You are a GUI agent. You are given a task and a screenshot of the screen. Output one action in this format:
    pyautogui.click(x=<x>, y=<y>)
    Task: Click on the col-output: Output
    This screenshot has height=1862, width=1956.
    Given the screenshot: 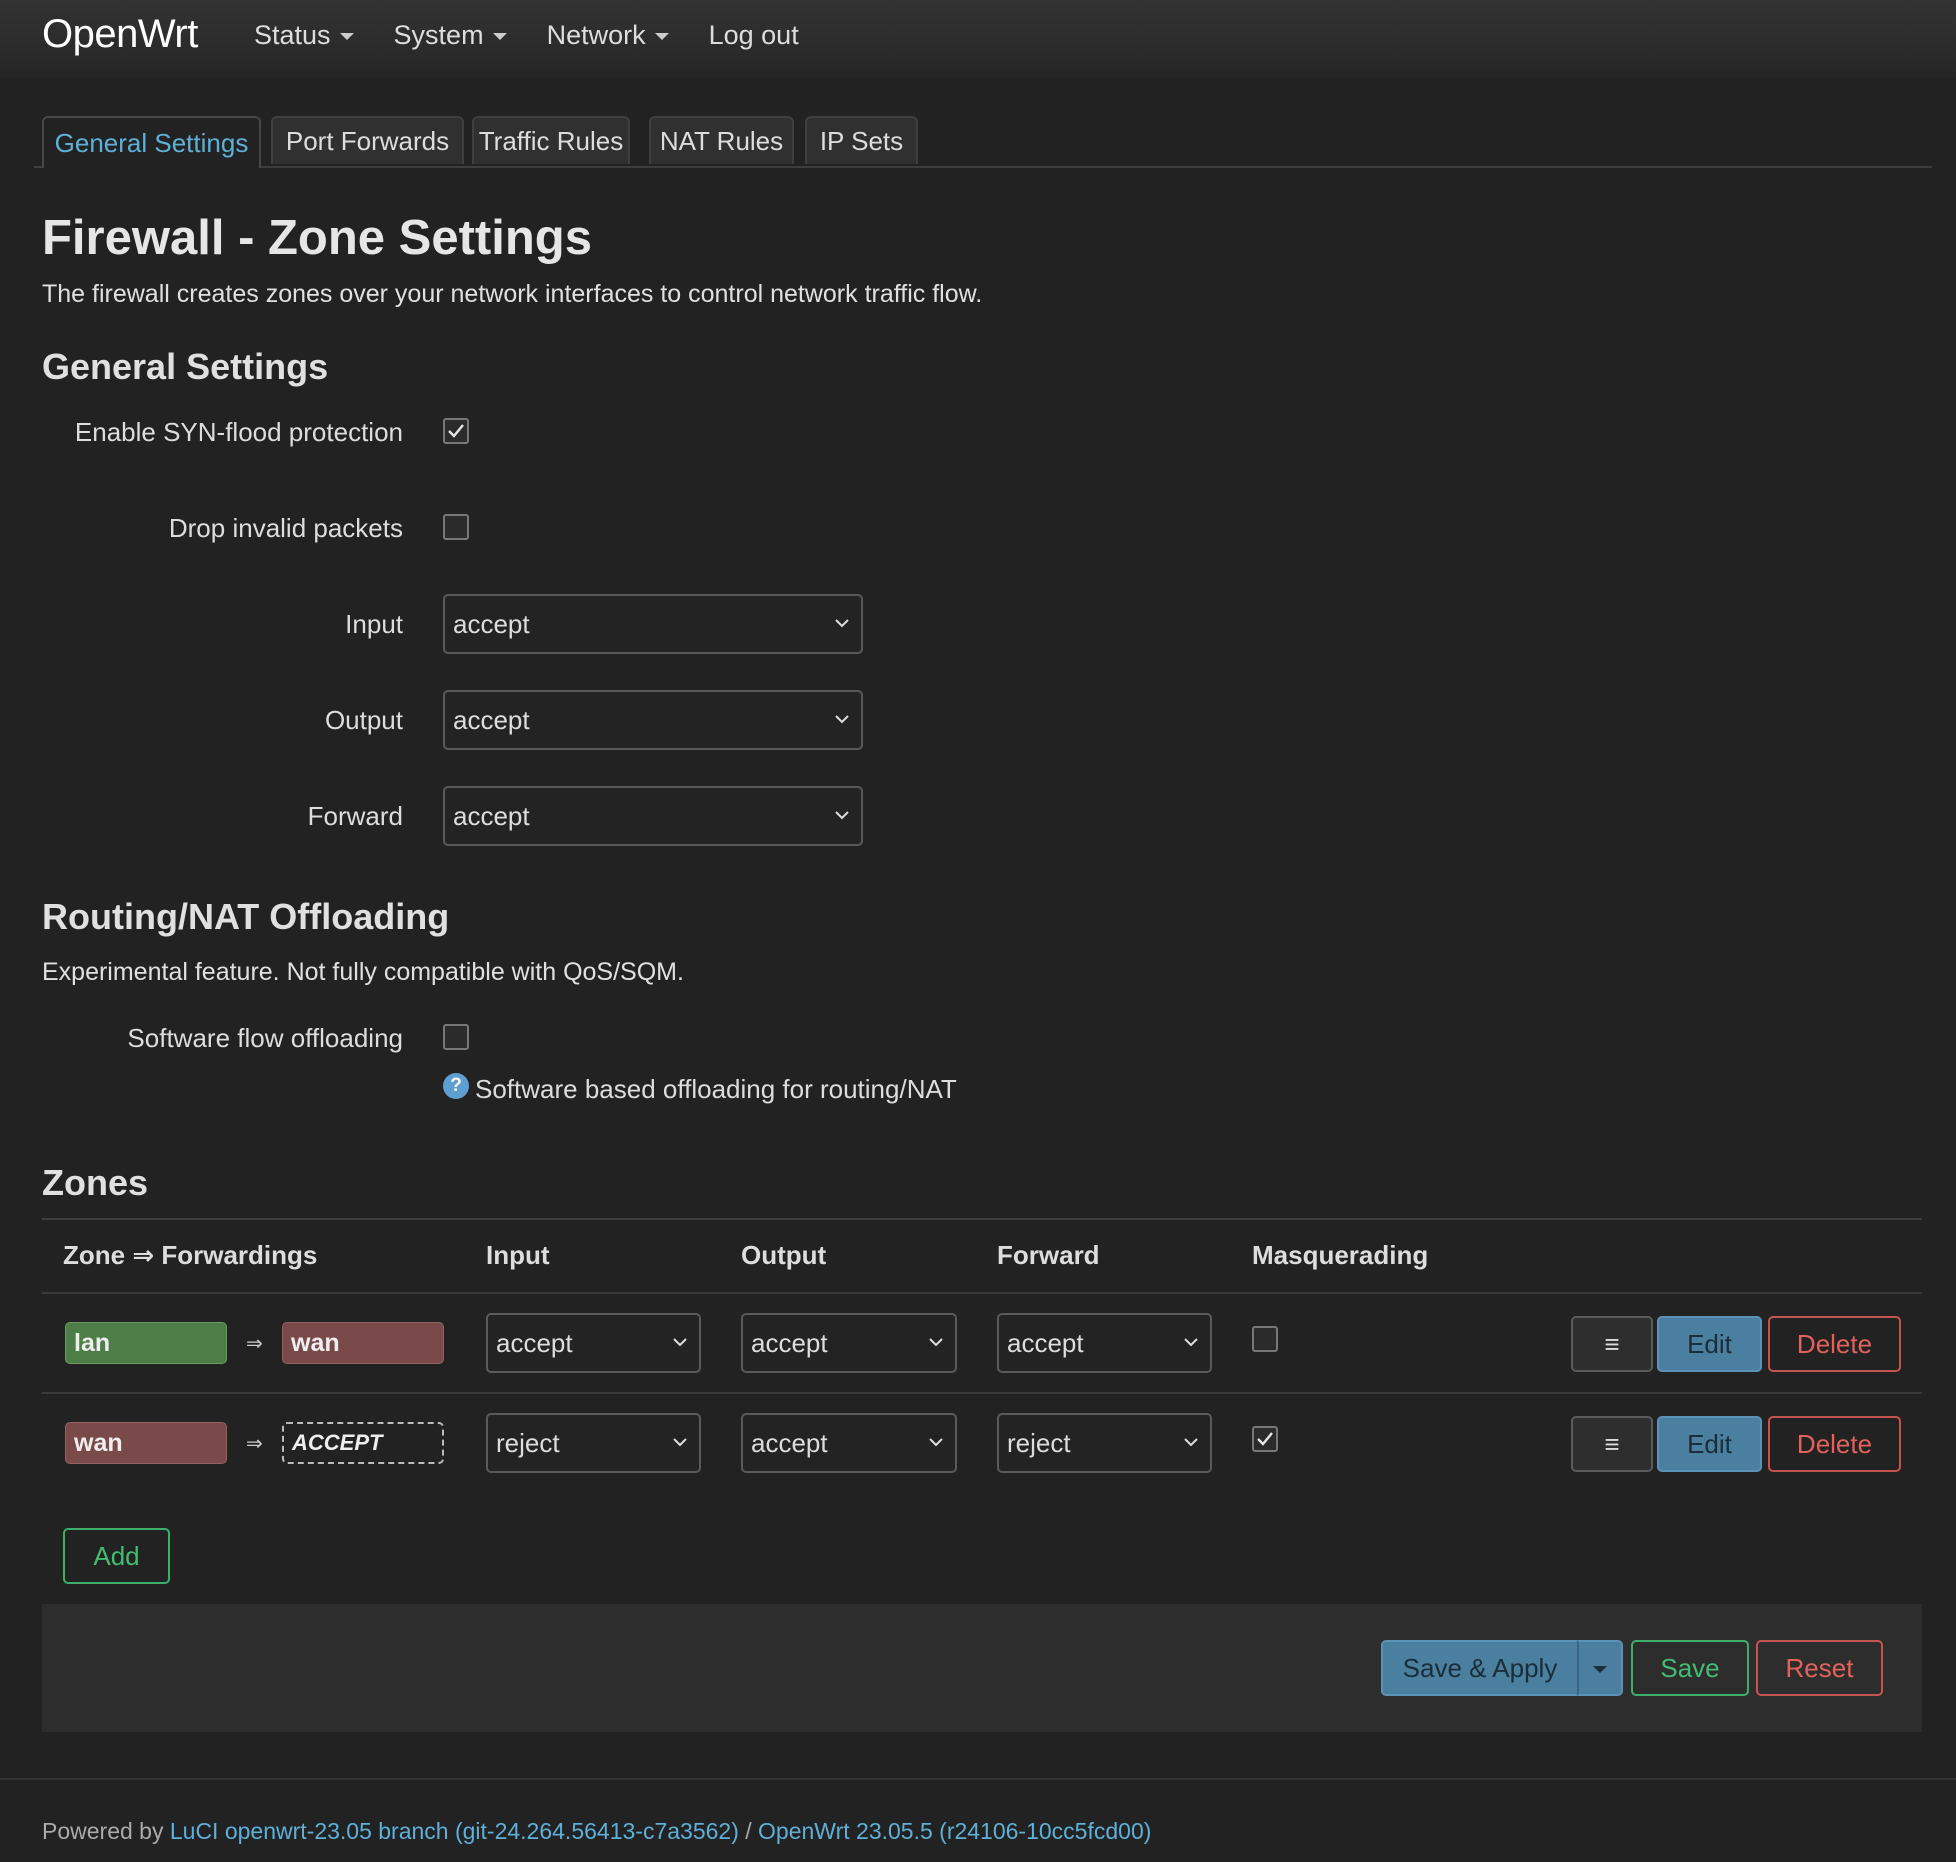 What is the action you would take?
    pyautogui.click(x=784, y=1255)
    